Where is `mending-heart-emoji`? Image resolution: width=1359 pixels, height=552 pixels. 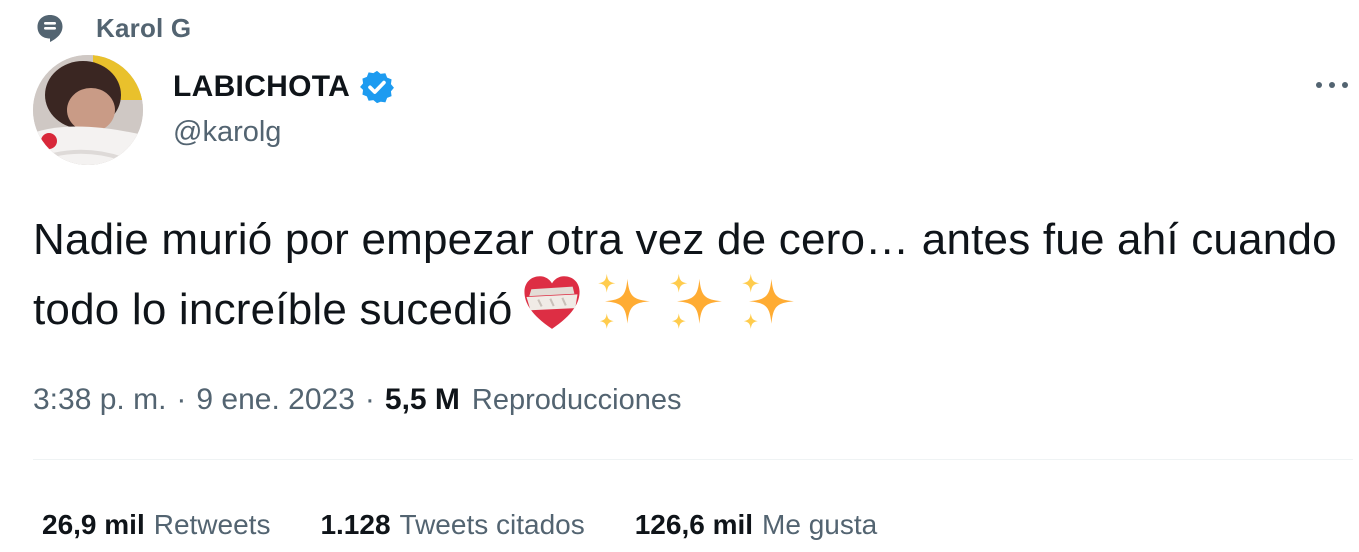 mending-heart-emoji is located at coordinates (551, 302).